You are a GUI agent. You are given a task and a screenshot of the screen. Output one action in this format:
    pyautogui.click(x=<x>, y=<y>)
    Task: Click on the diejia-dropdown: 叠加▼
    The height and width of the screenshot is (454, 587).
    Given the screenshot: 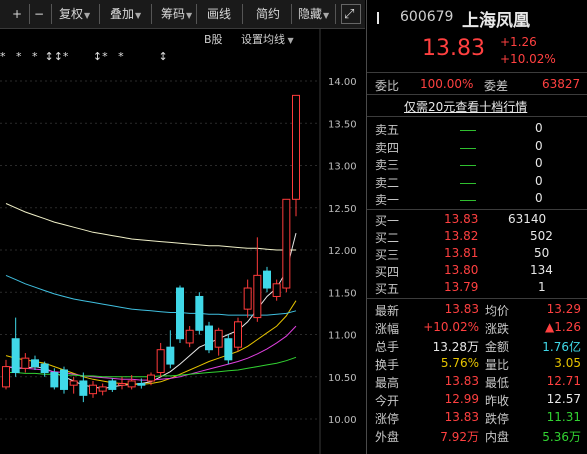 What is the action you would take?
    pyautogui.click(x=129, y=14)
    